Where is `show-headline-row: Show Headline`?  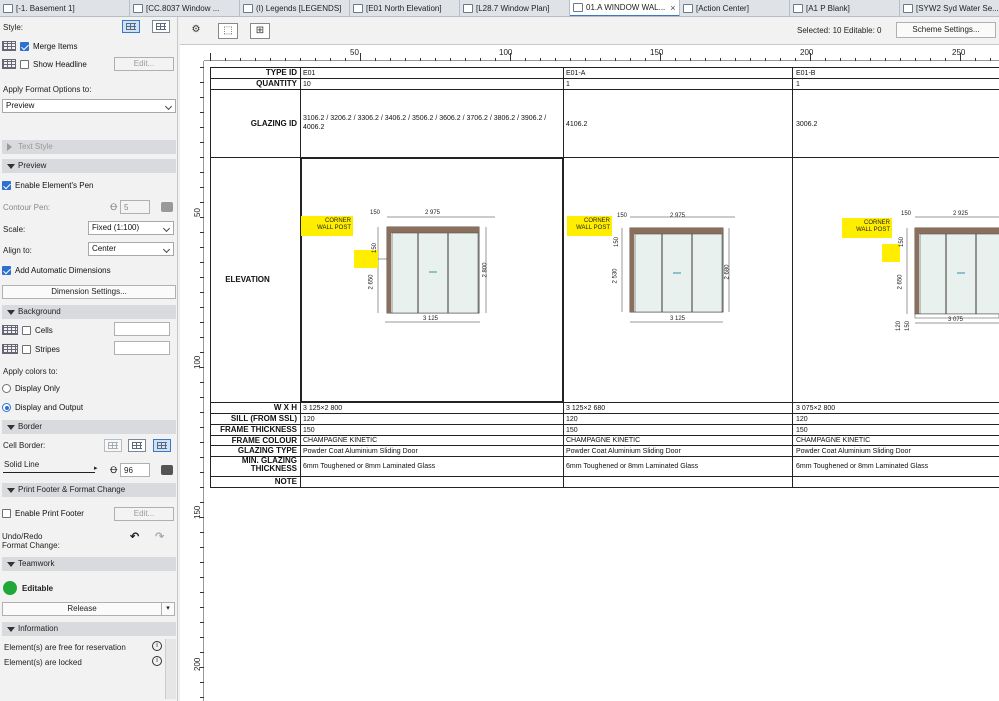
show-headline-row: Show Headline is located at coordinates (44, 64).